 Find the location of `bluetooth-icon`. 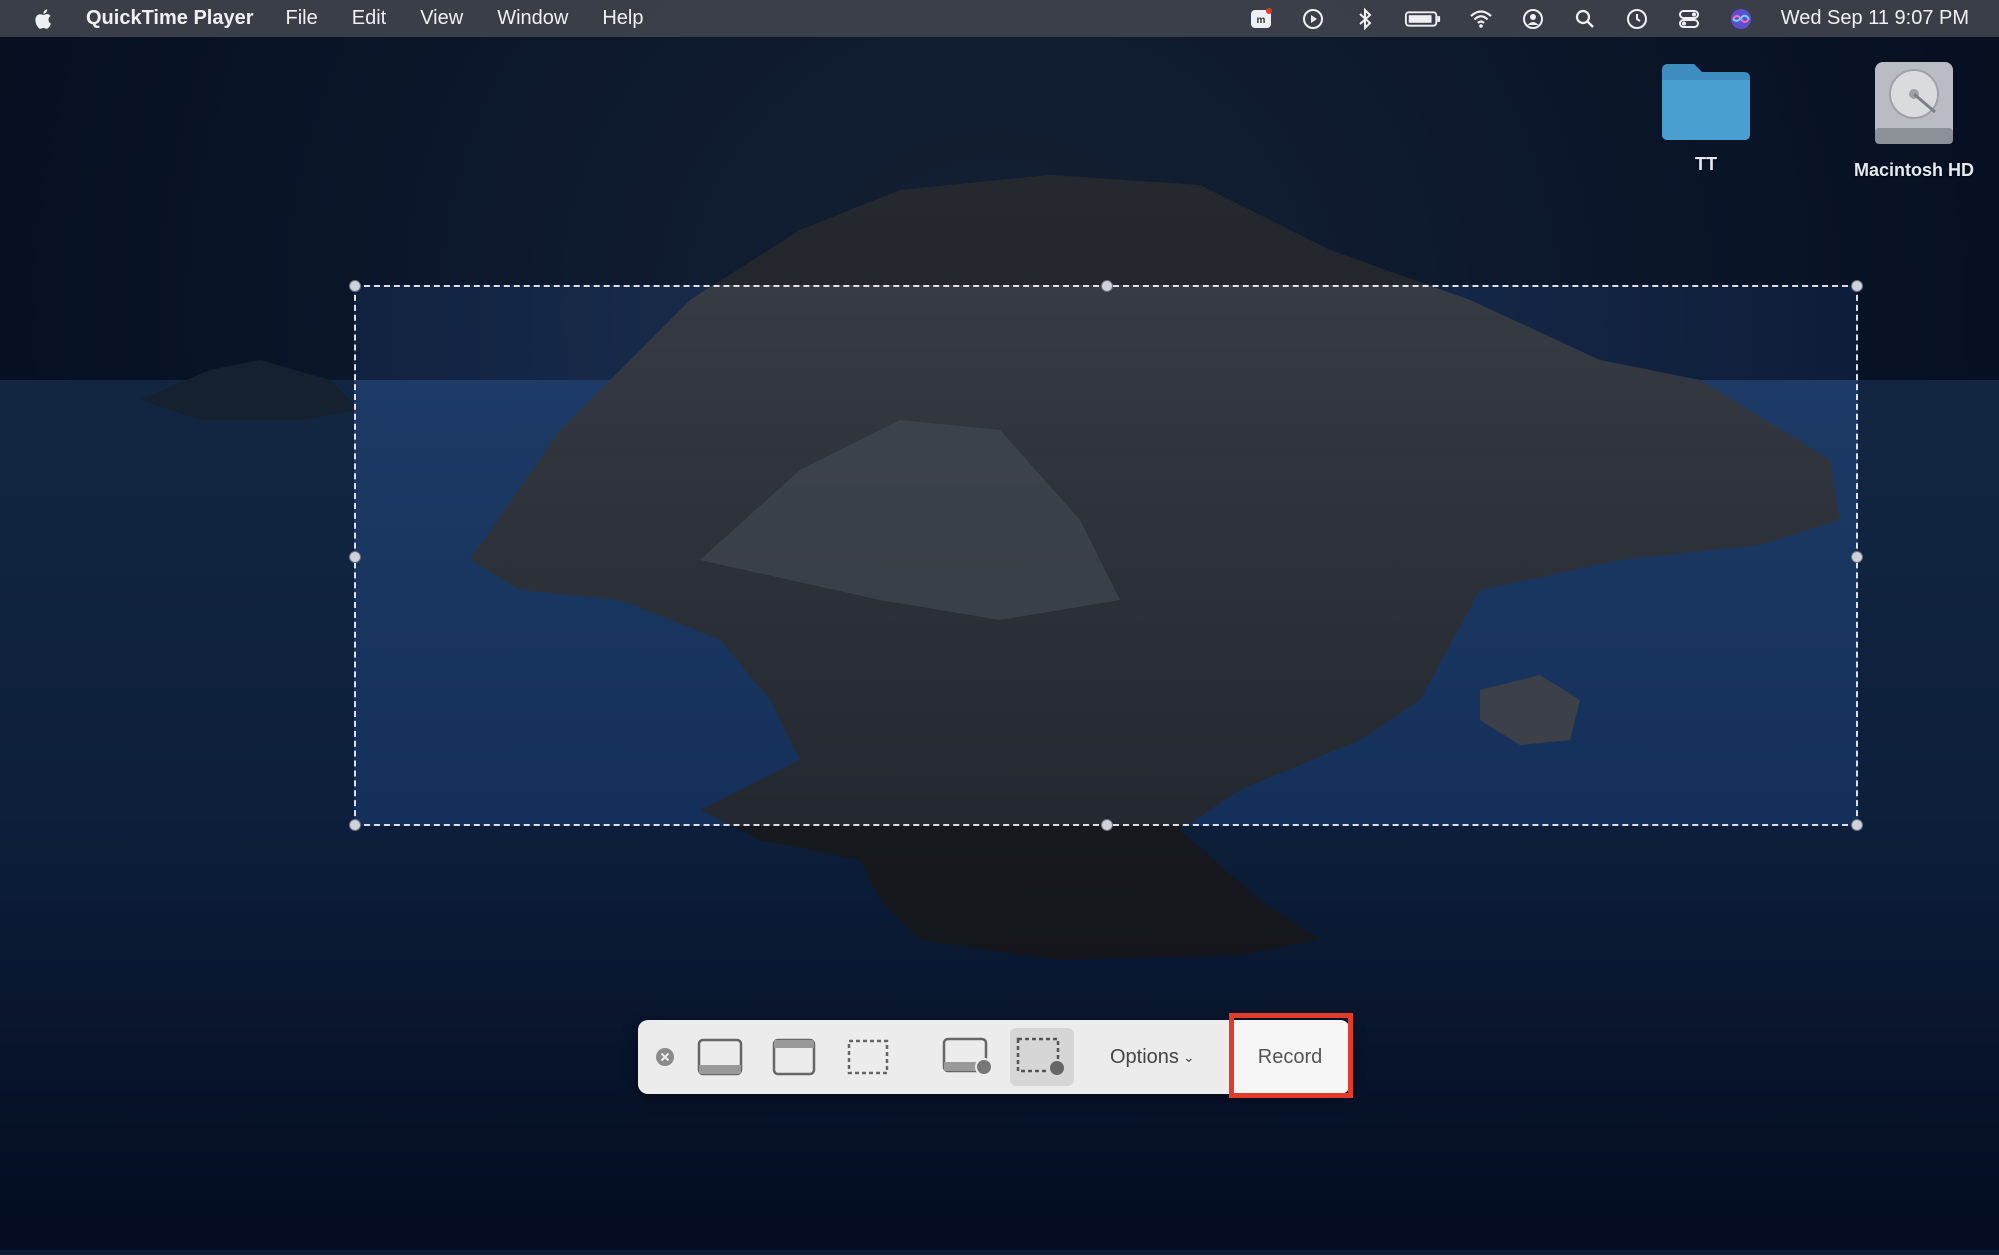

bluetooth-icon is located at coordinates (1365, 19).